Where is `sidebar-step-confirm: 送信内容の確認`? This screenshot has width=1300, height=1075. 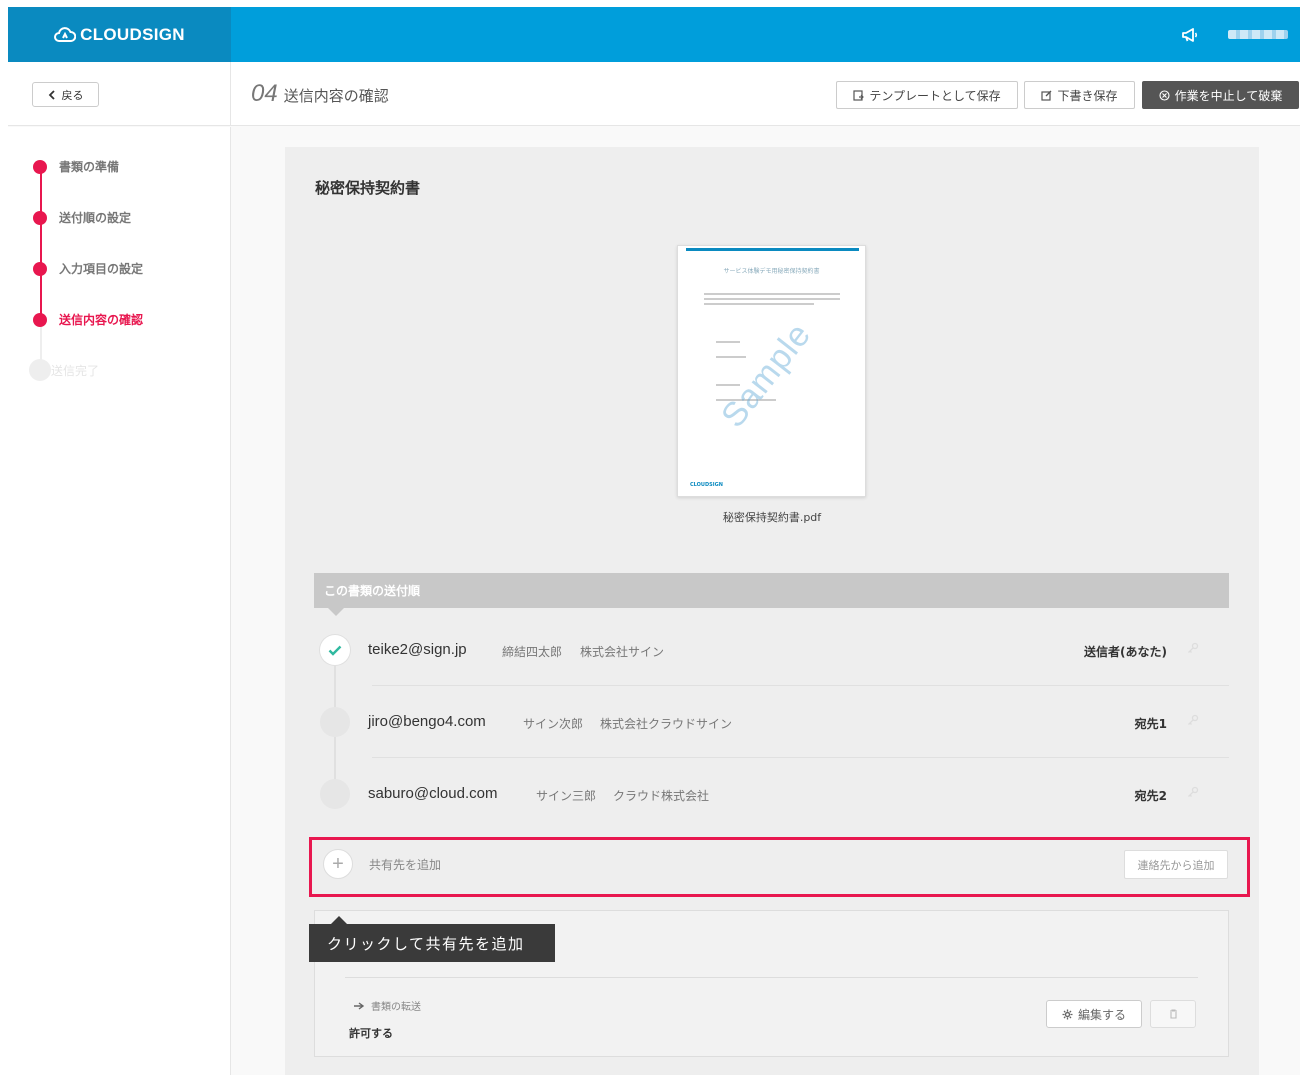
sidebar-step-confirm: 送信内容の確認 is located at coordinates (88, 319).